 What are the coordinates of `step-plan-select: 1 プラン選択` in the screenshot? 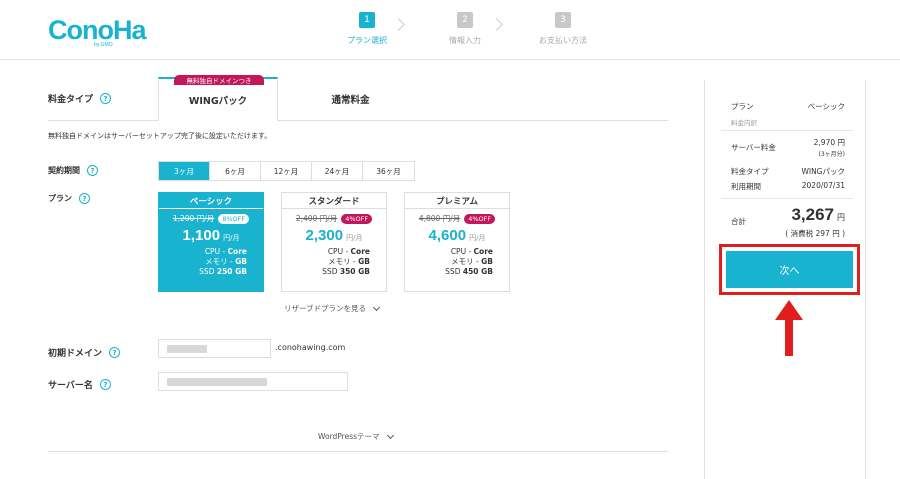 It's located at (367, 29).